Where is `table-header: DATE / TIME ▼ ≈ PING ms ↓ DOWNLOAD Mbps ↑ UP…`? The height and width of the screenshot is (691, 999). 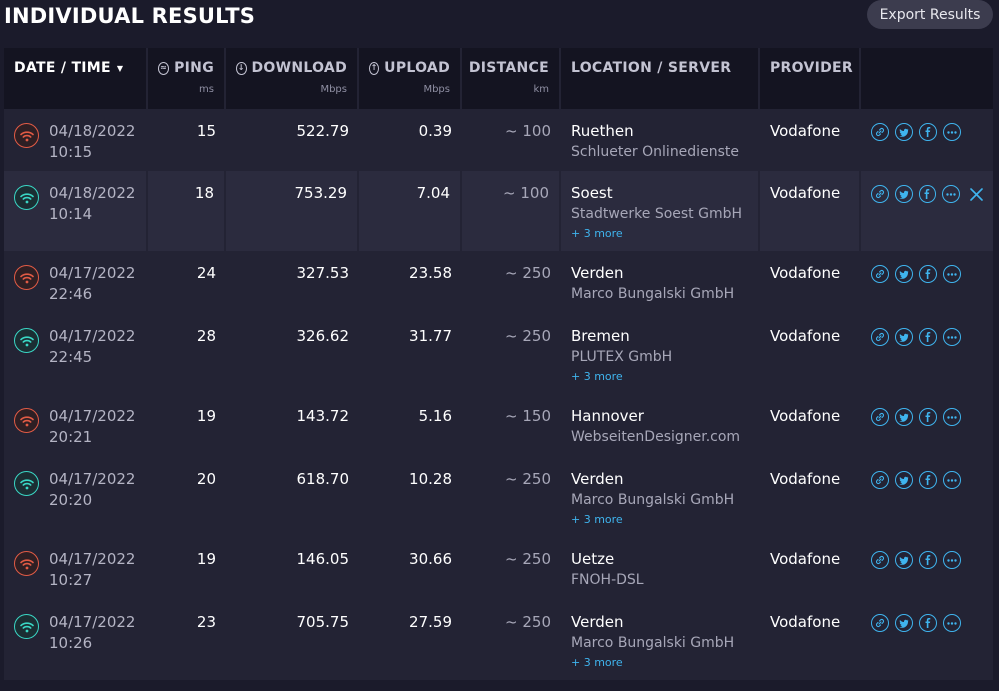 table-header: DATE / TIME ▼ ≈ PING ms ↓ DOWNLOAD Mbps ↑ UP… is located at coordinates (498, 78).